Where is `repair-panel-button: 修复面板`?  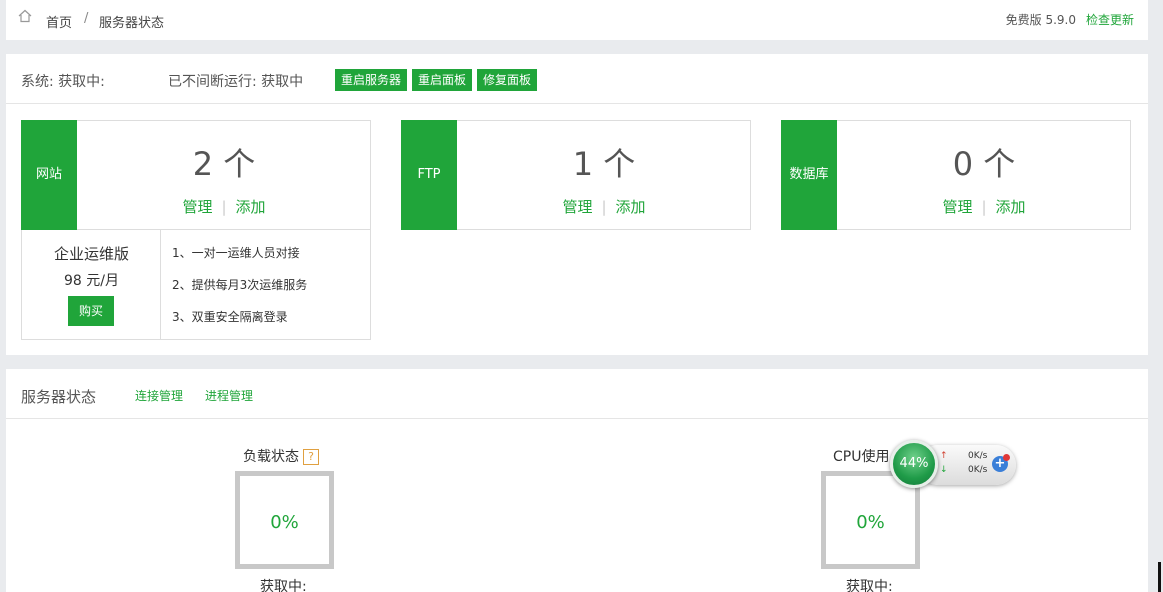 repair-panel-button: 修复面板 is located at coordinates (507, 80).